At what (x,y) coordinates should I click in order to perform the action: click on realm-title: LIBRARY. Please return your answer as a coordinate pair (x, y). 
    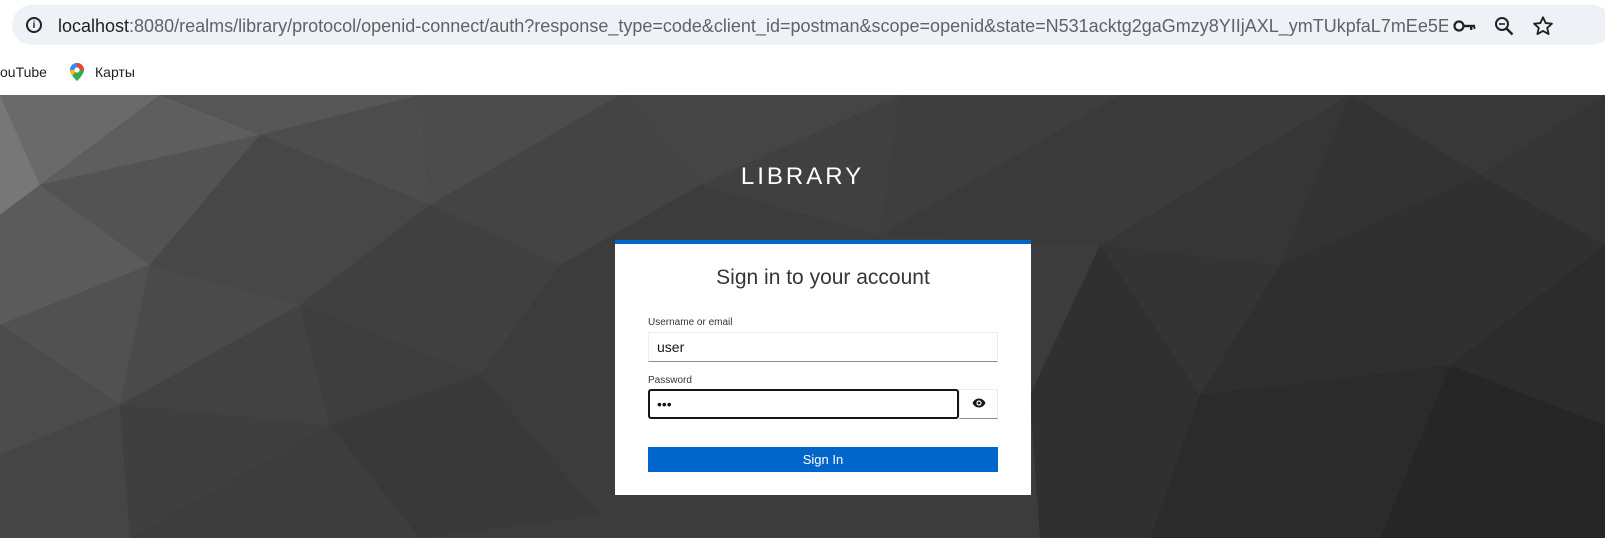
    Looking at the image, I should click on (802, 176).